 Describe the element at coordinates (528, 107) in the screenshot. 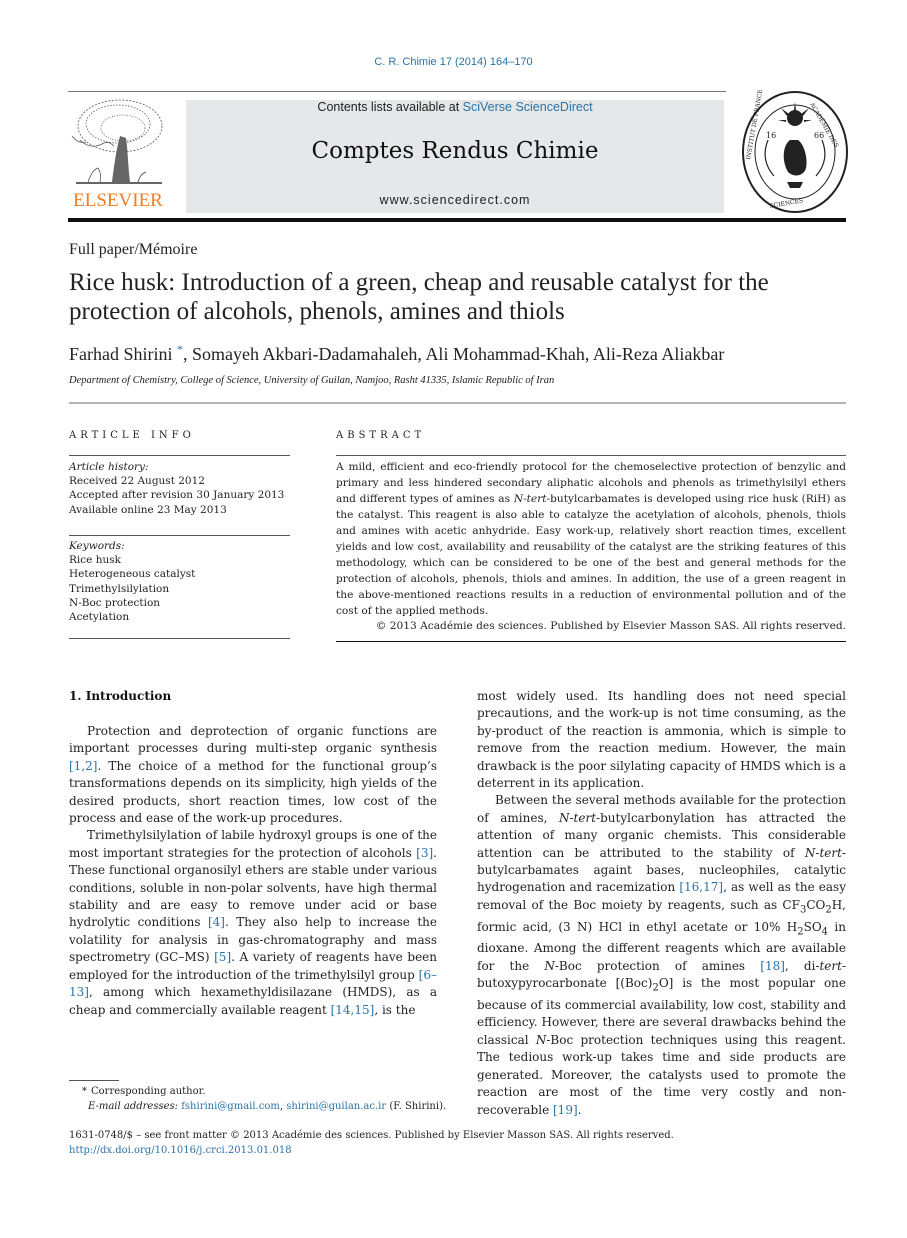

I see `sciencedirect-link: SciVerse ScienceDirect` at that location.